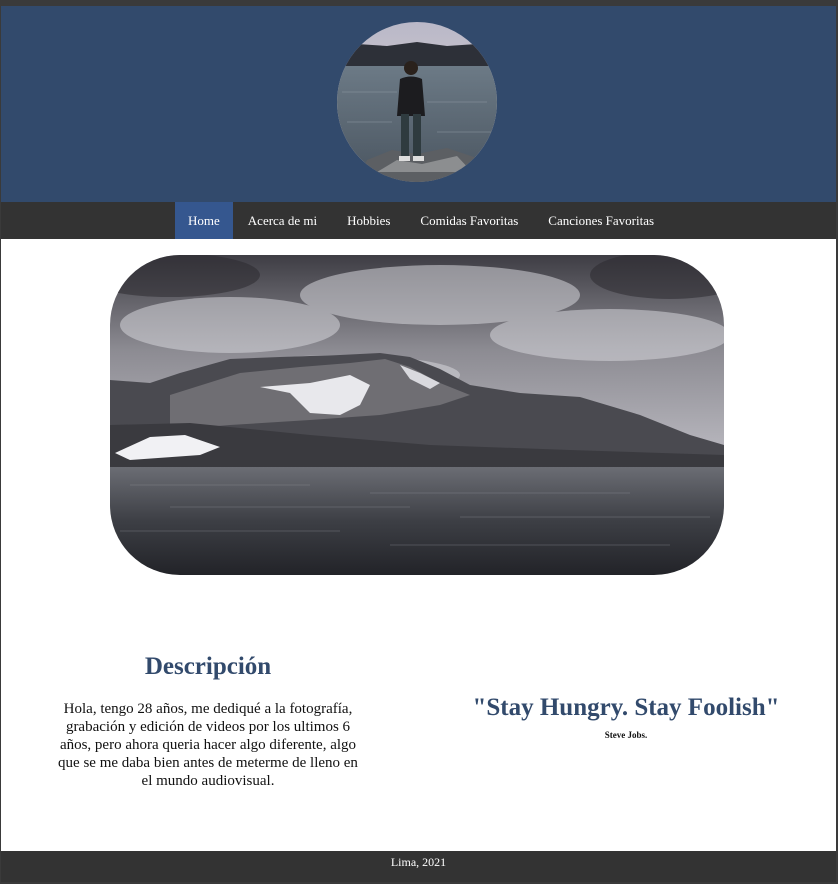 The height and width of the screenshot is (884, 838). What do you see at coordinates (626, 707) in the screenshot?
I see `quote-text: "Stay Hungry. Stay Foolish"` at bounding box center [626, 707].